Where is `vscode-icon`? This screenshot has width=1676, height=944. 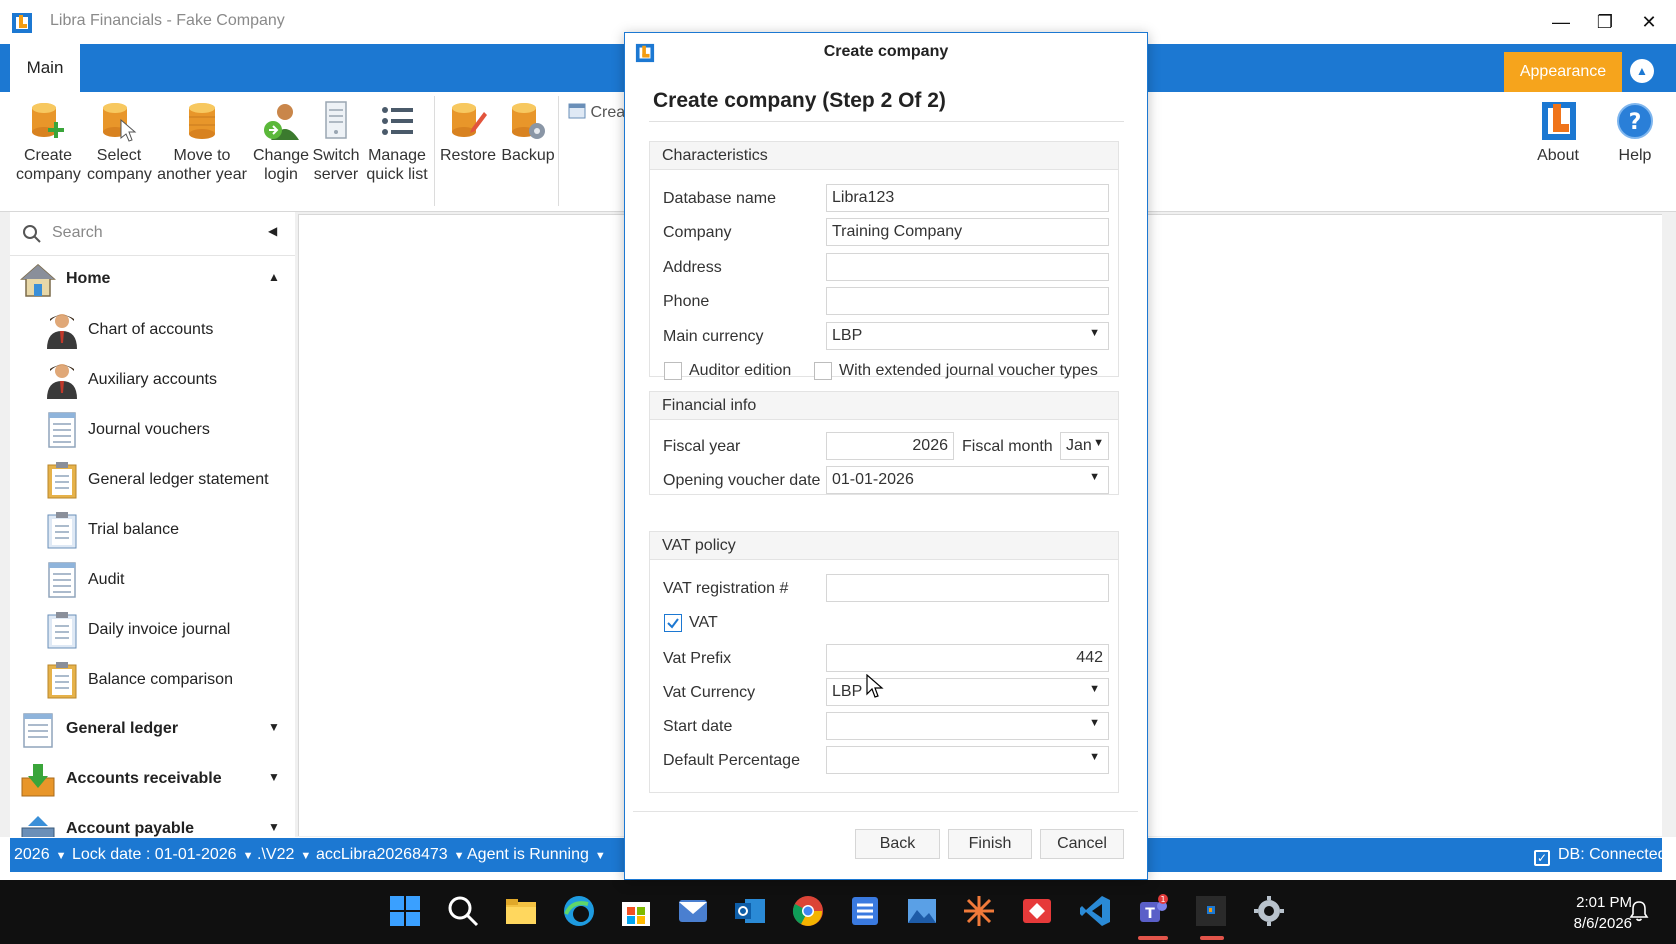
vscode-icon is located at coordinates (1095, 911).